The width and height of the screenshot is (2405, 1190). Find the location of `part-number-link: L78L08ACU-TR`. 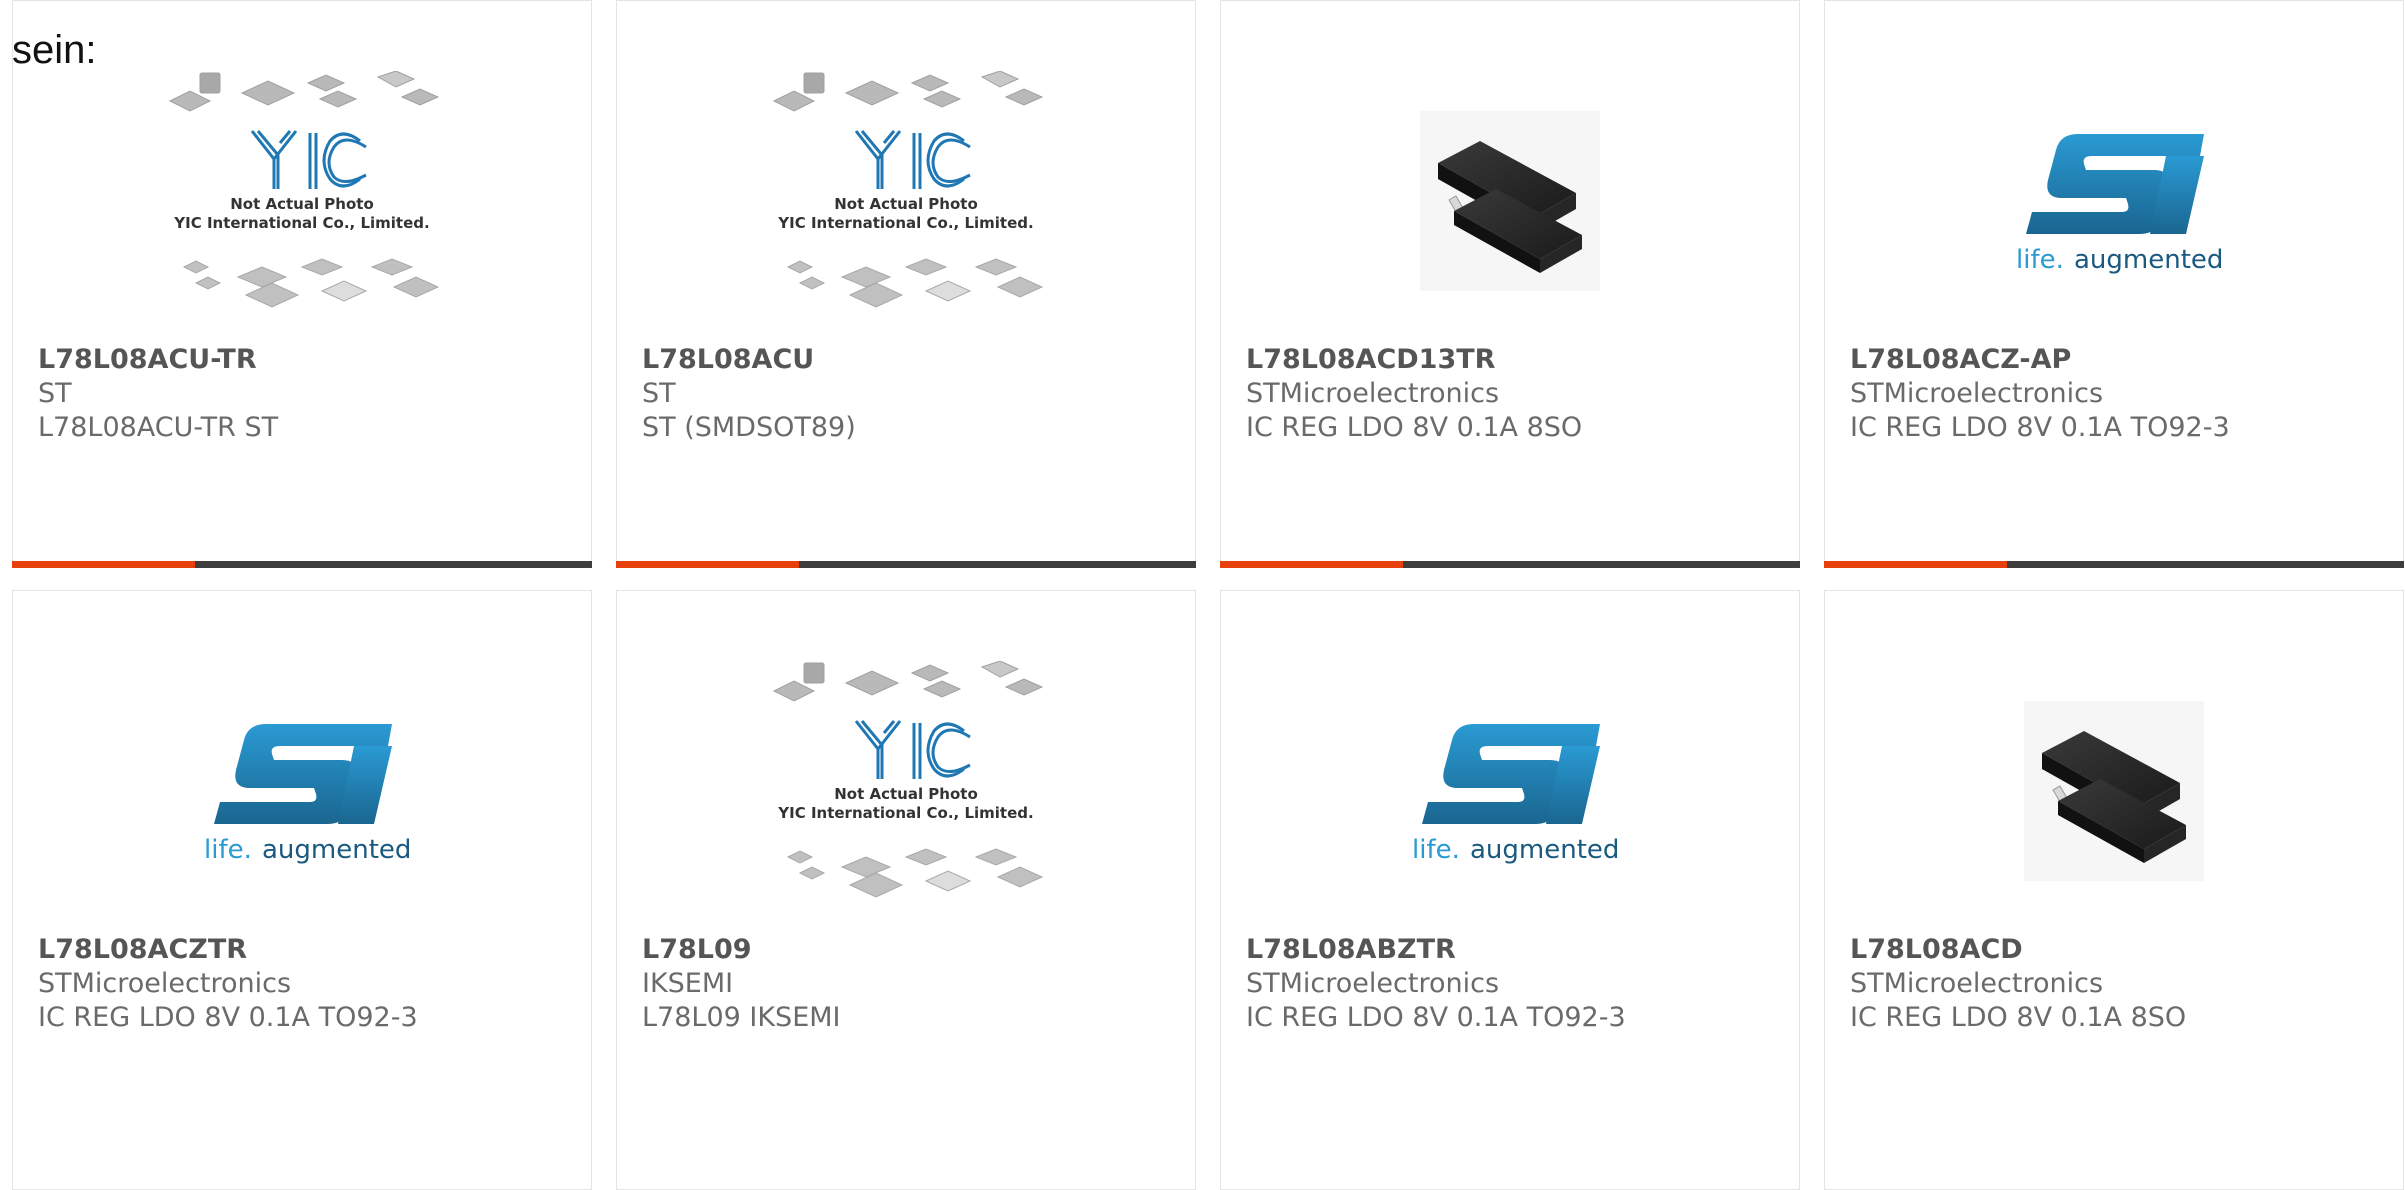

part-number-link: L78L08ACU-TR is located at coordinates (304, 360).